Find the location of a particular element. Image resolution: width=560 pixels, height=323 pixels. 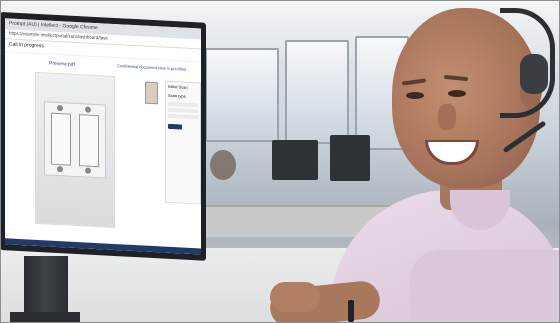

background-person is located at coordinates (223, 165).